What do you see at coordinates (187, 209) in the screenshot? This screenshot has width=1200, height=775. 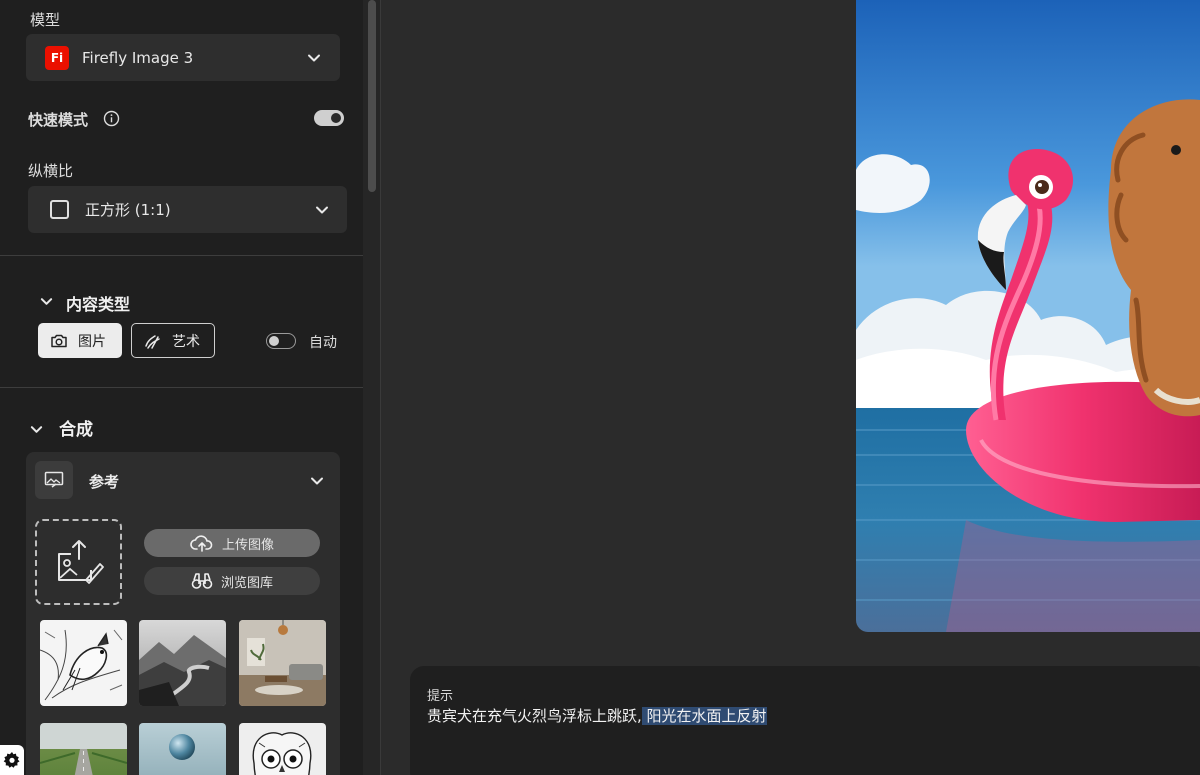 I see `aspect-ratio-dropdown: 正方形 (1:1)` at bounding box center [187, 209].